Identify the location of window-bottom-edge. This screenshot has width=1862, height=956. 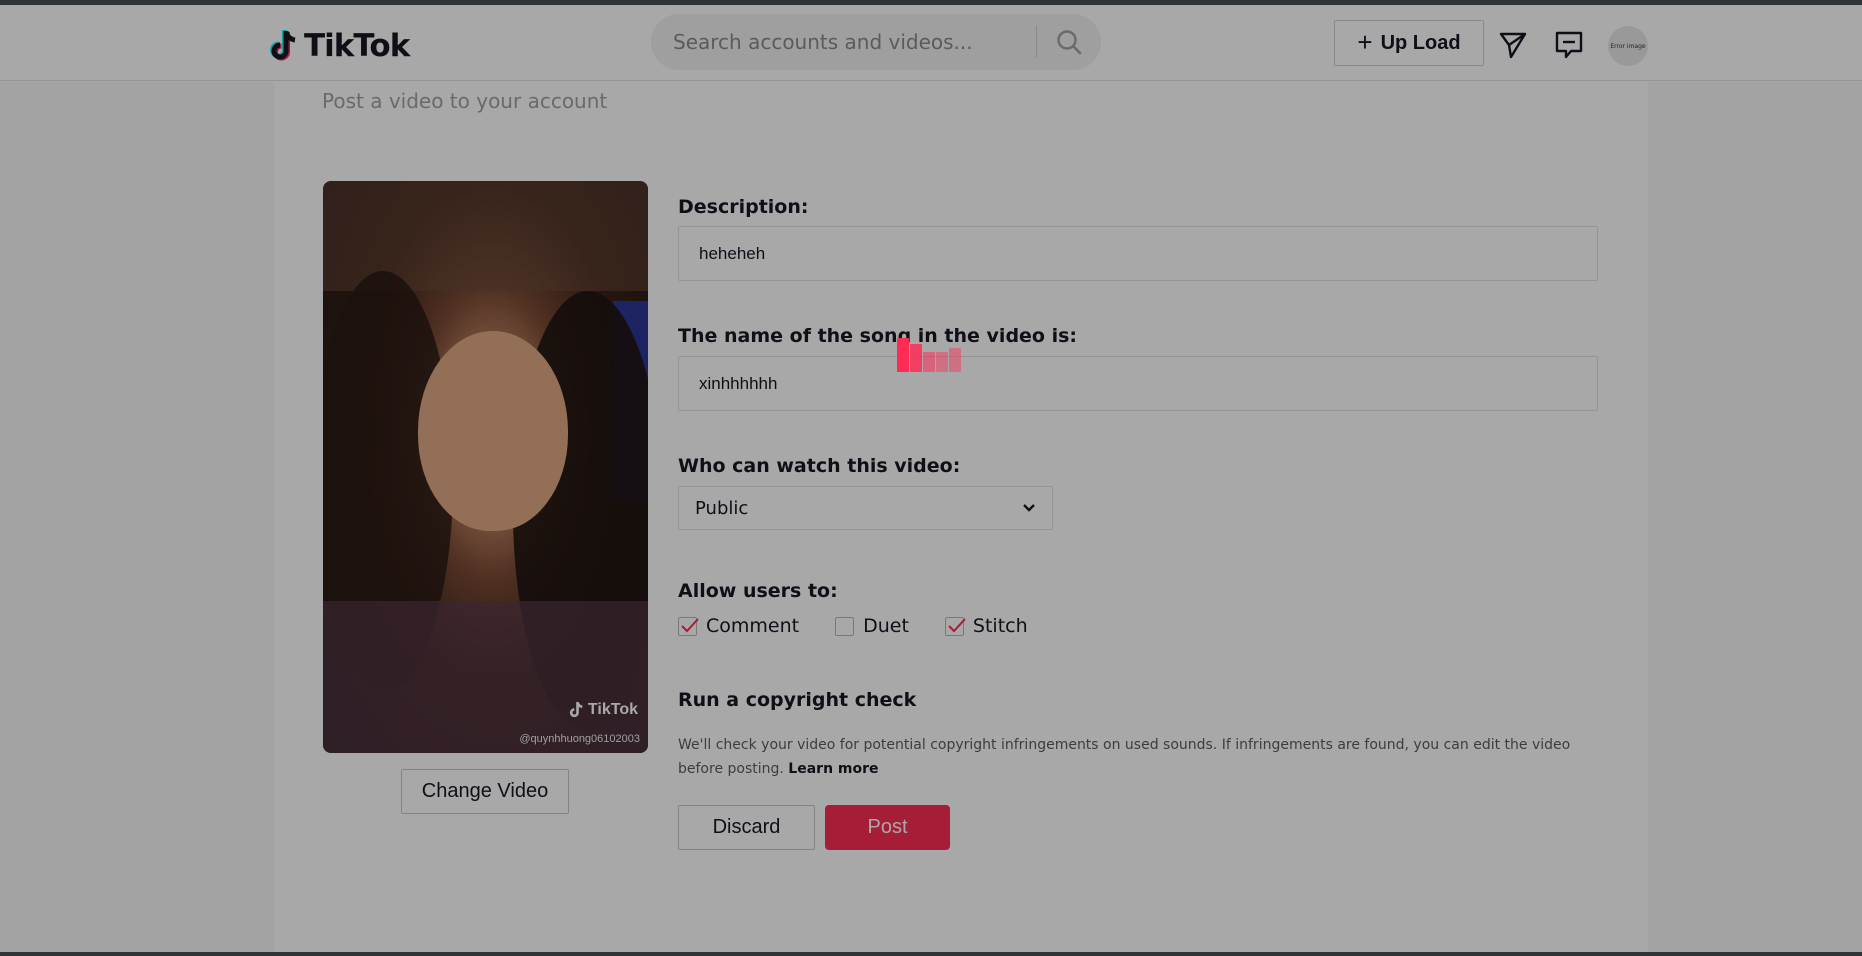
(931, 954).